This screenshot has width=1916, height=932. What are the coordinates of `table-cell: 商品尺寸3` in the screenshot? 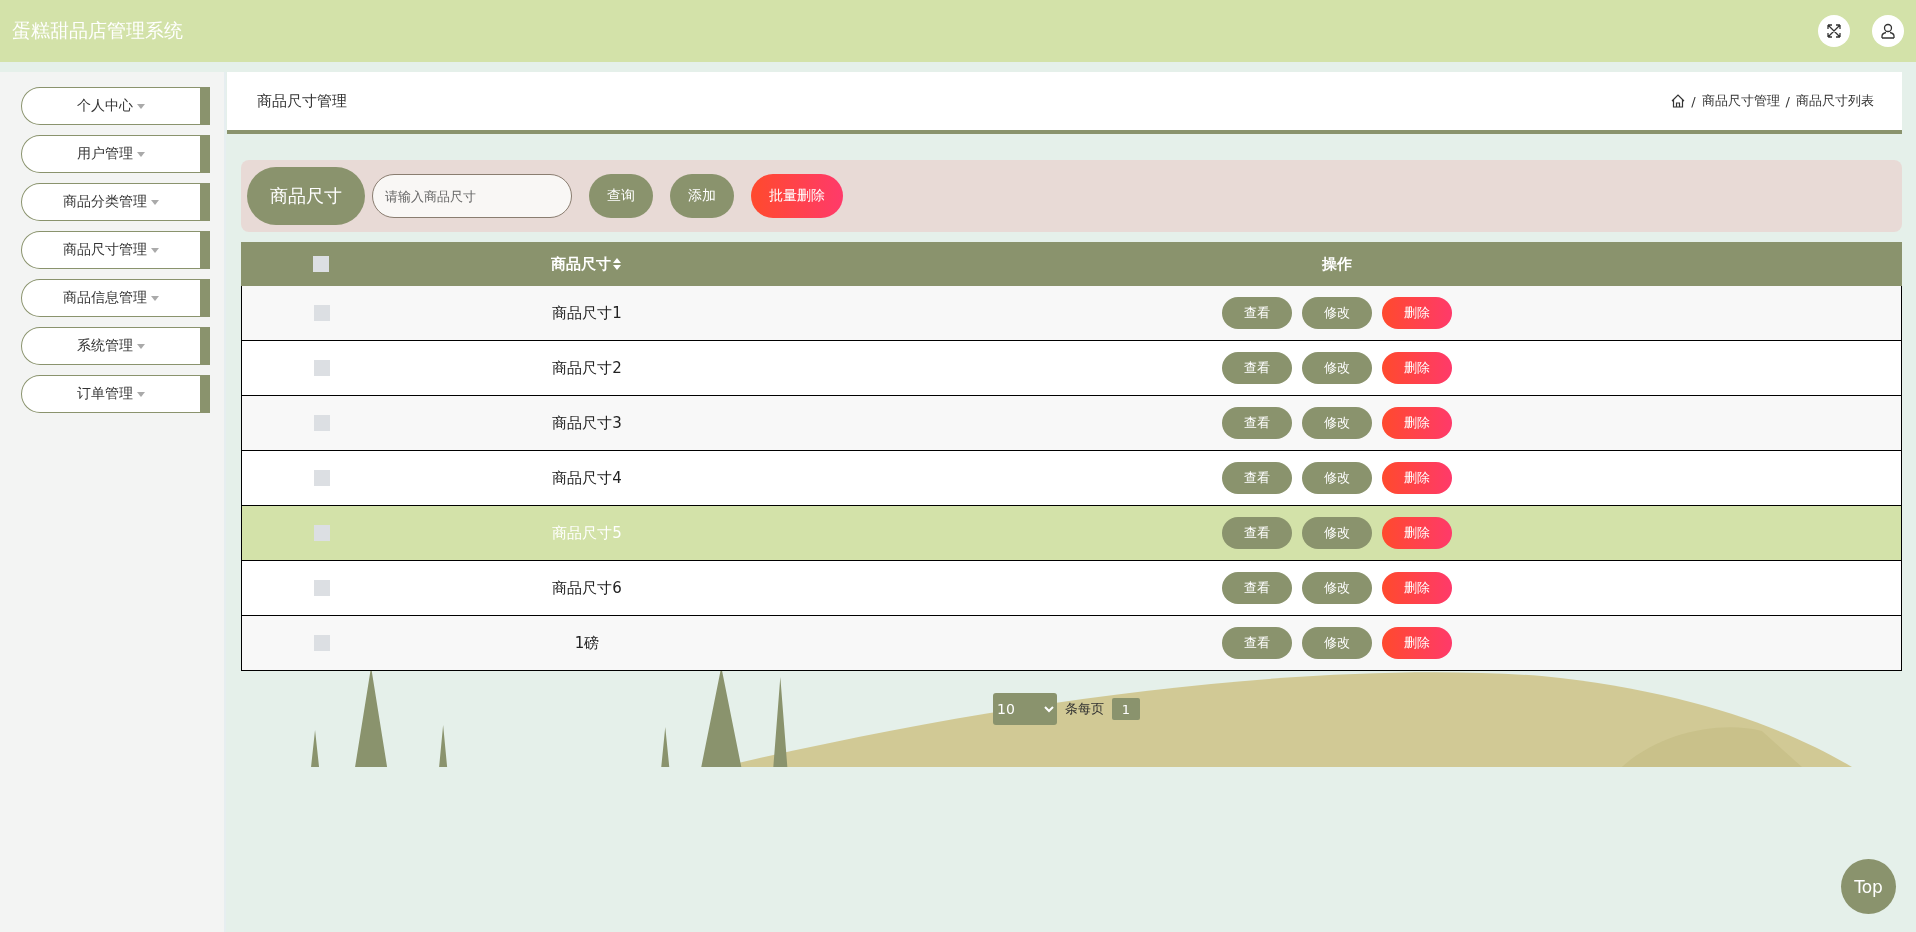 It's located at (587, 423).